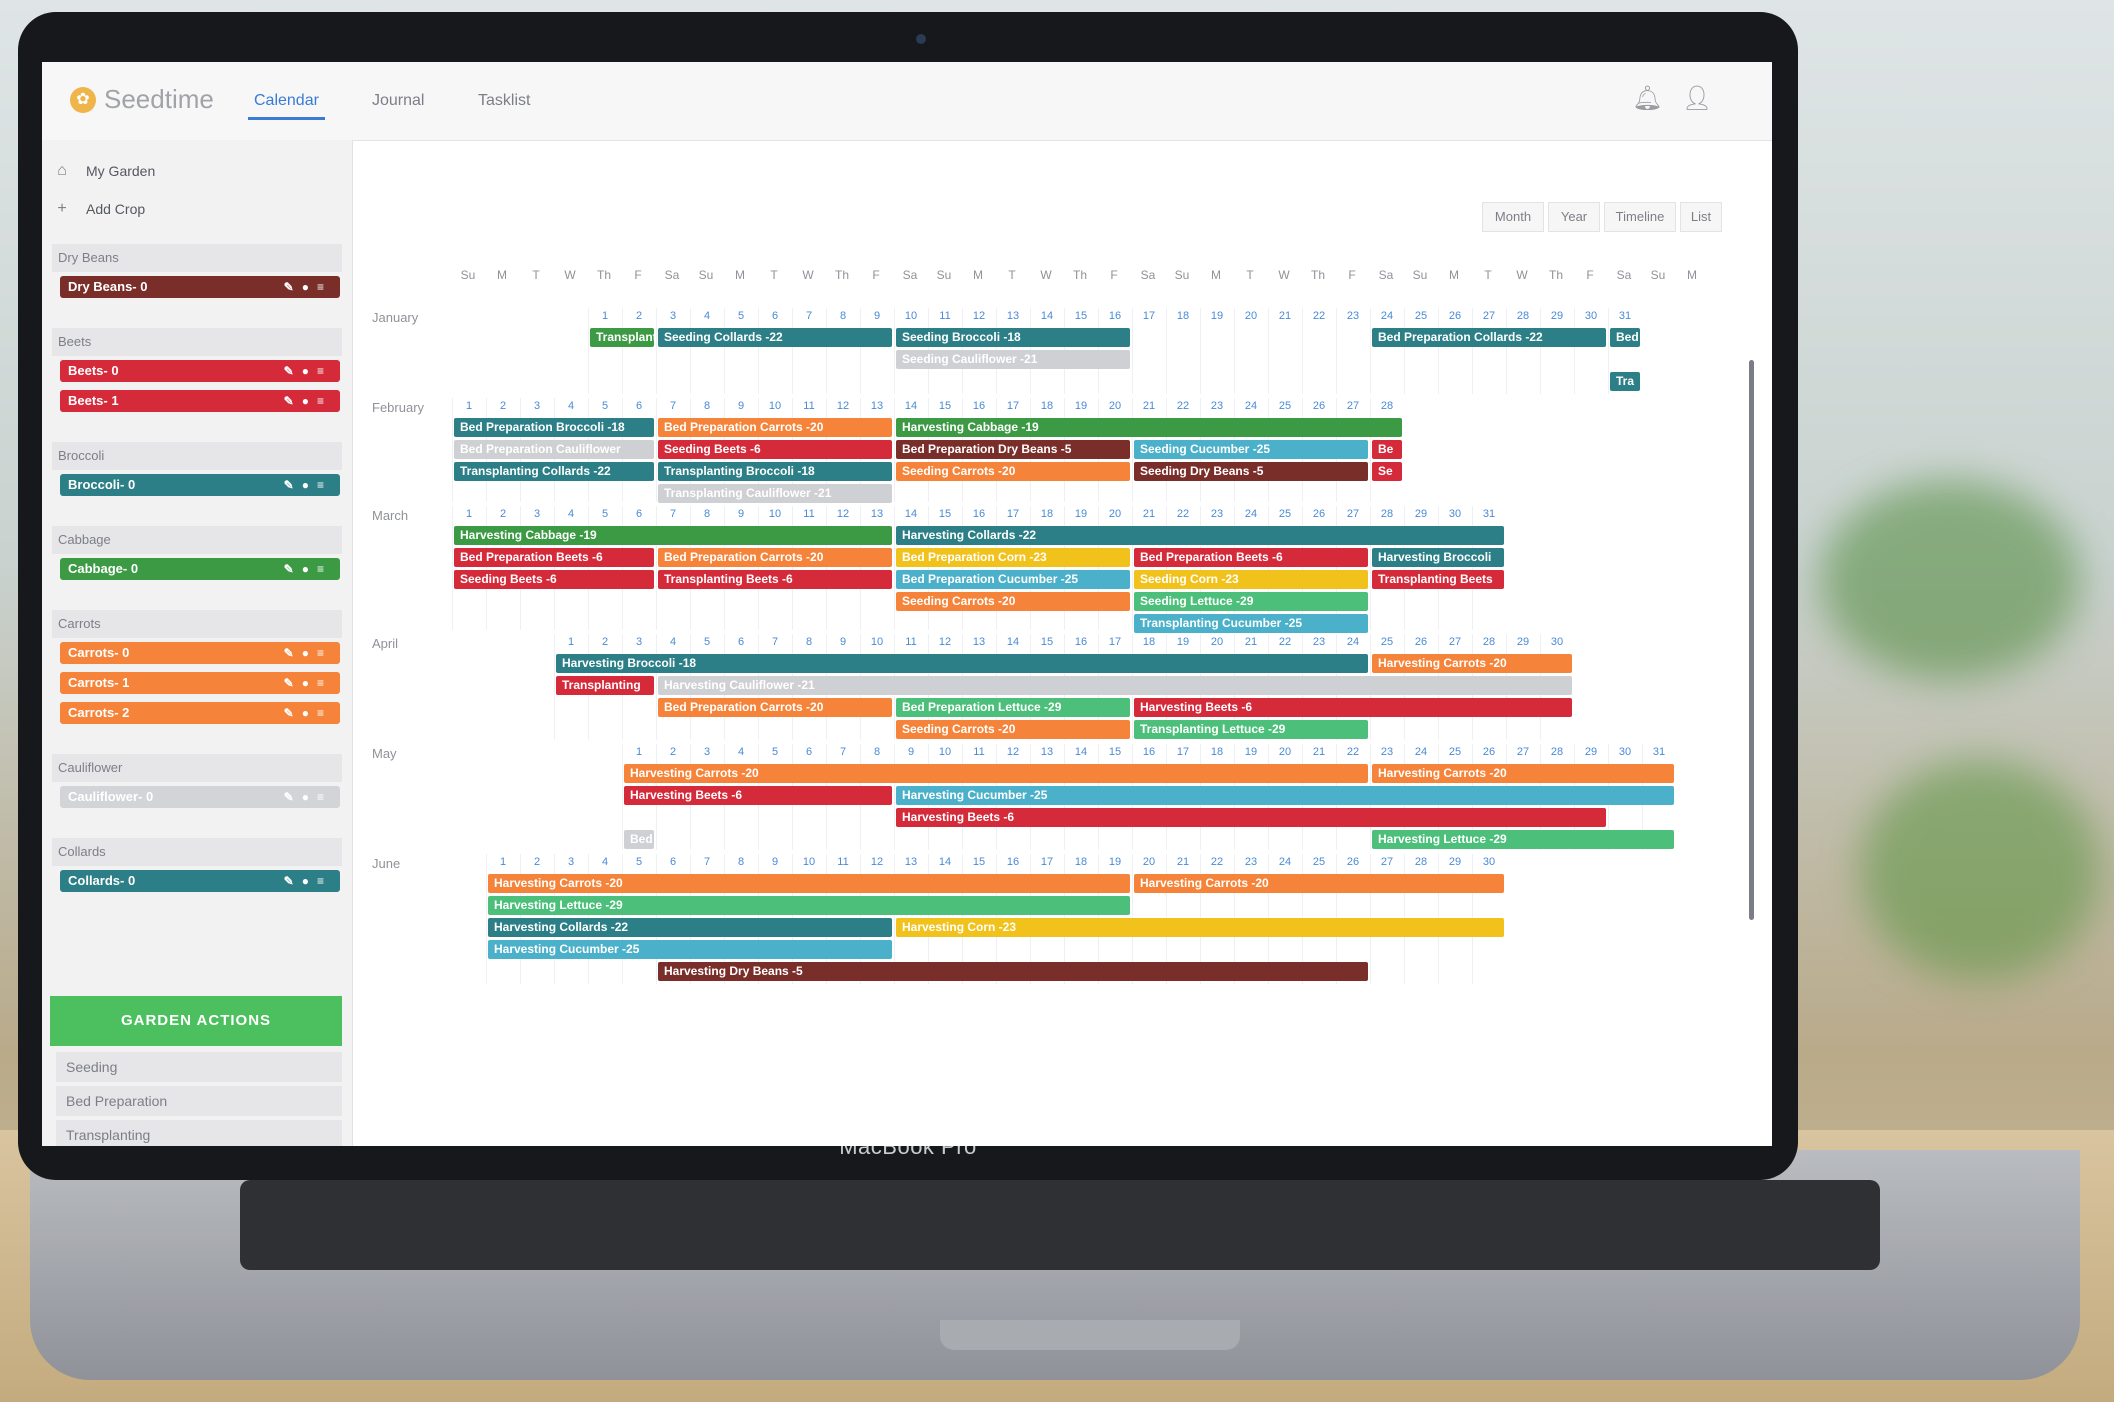 Image resolution: width=2114 pixels, height=1402 pixels. Describe the element at coordinates (571, 642) in the screenshot. I see `day-number: 1` at that location.